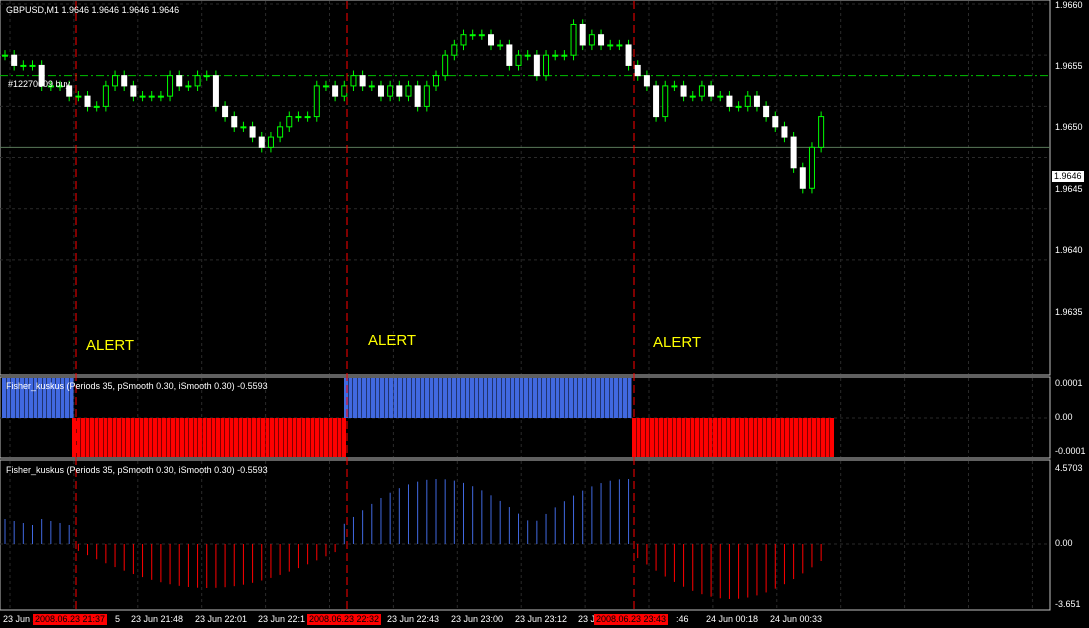  What do you see at coordinates (732, 619) in the screenshot?
I see `time-tick: 24 Jun 00:18` at bounding box center [732, 619].